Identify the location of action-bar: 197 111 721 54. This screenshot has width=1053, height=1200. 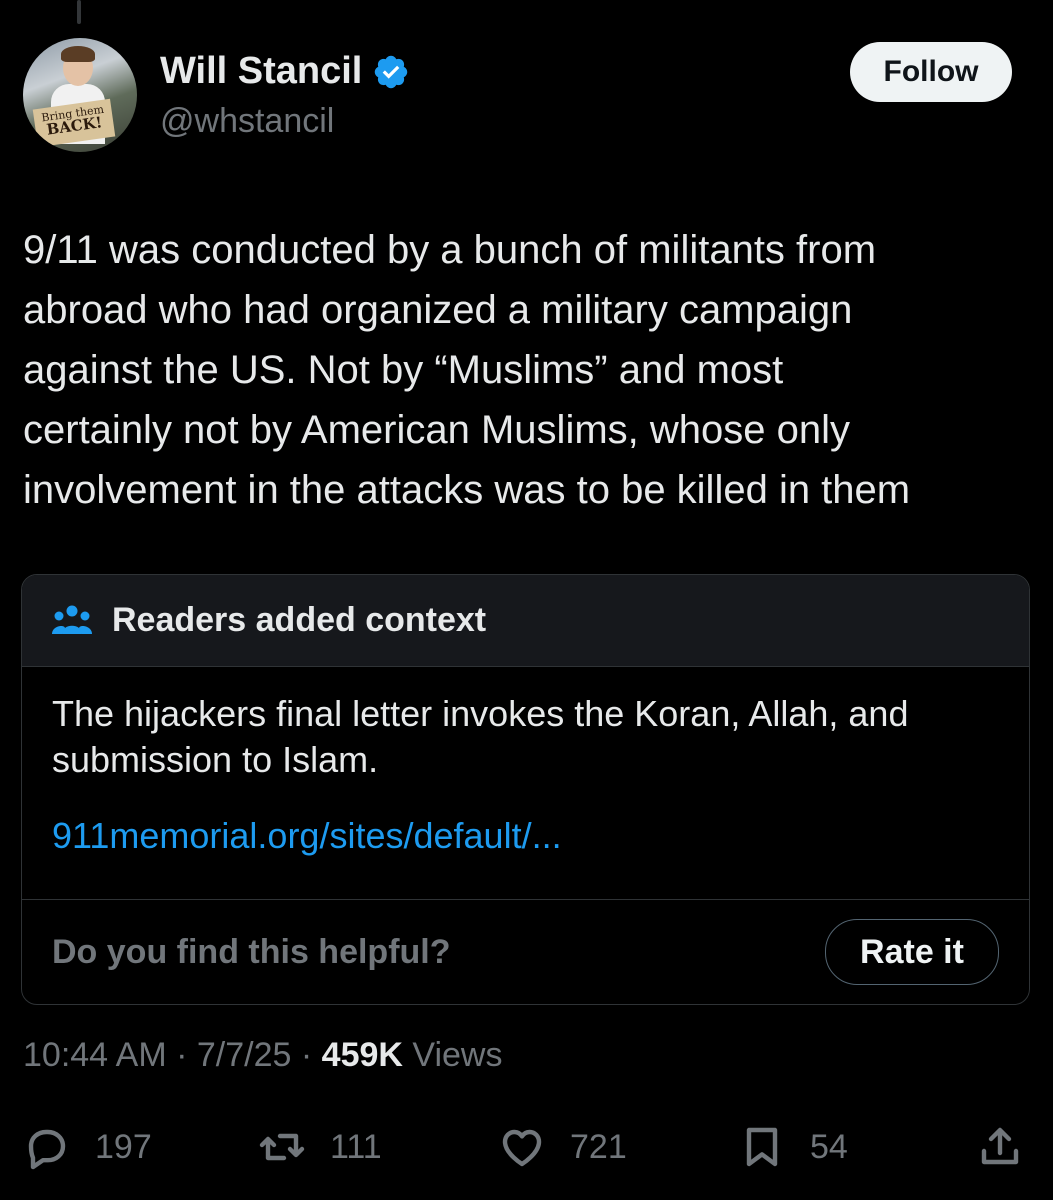
(526, 1147).